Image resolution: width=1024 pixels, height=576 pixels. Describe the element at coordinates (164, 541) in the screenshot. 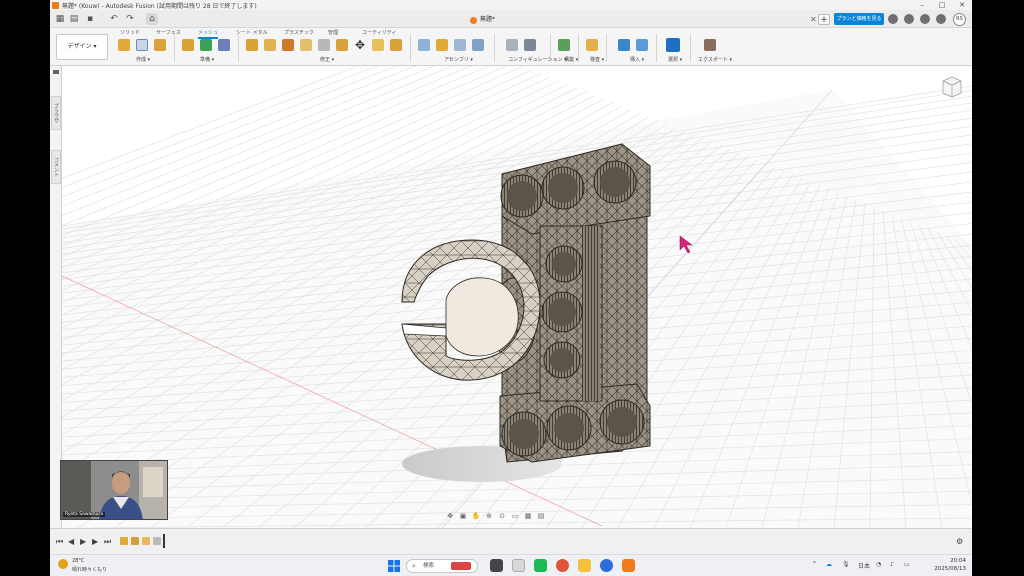

I see `timeline-marker` at that location.